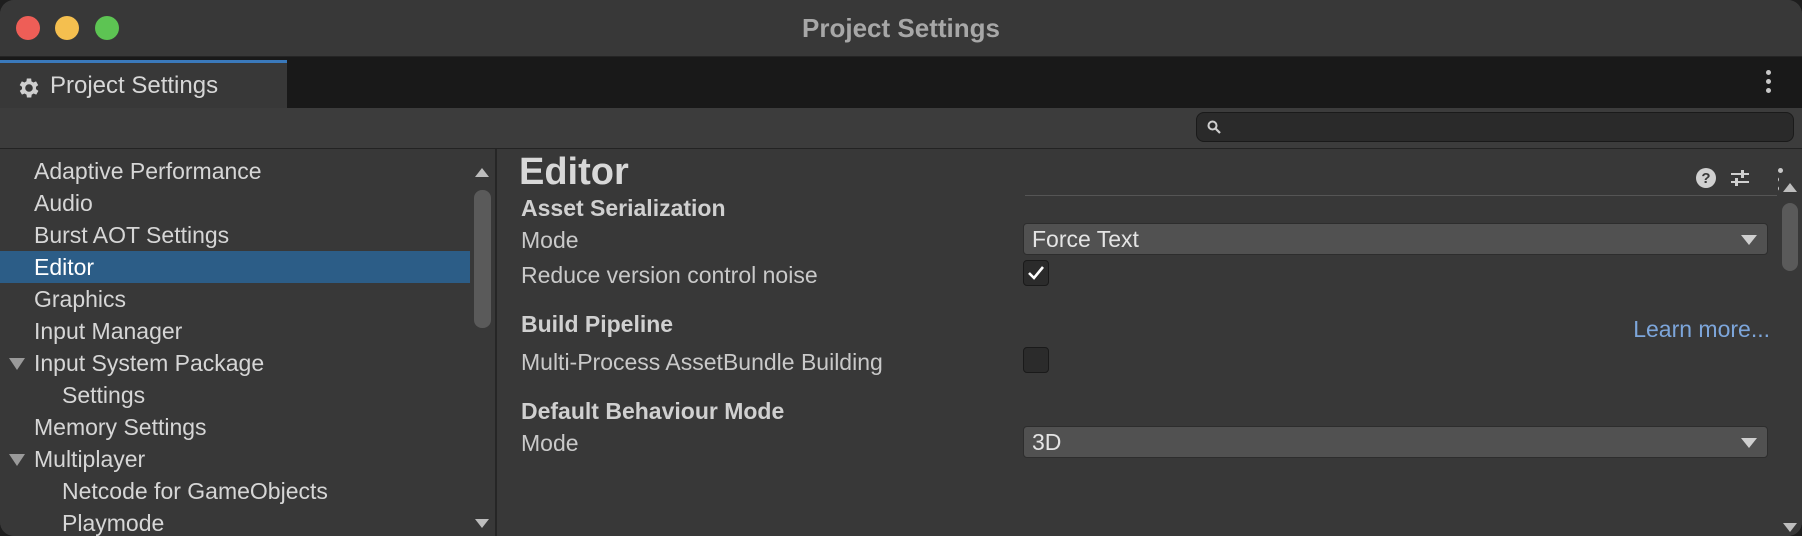 This screenshot has width=1802, height=536. Describe the element at coordinates (653, 411) in the screenshot. I see `section-default-behaviour-mode: Default Behaviour Mode` at that location.